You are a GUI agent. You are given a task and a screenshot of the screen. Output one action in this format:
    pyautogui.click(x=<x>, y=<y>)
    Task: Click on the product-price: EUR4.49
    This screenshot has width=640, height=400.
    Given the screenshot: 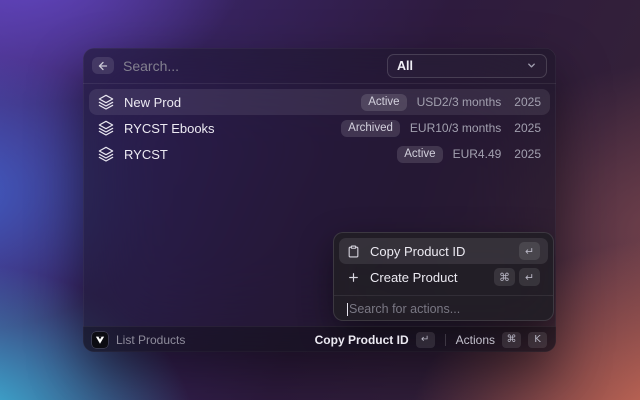 What is the action you would take?
    pyautogui.click(x=477, y=154)
    